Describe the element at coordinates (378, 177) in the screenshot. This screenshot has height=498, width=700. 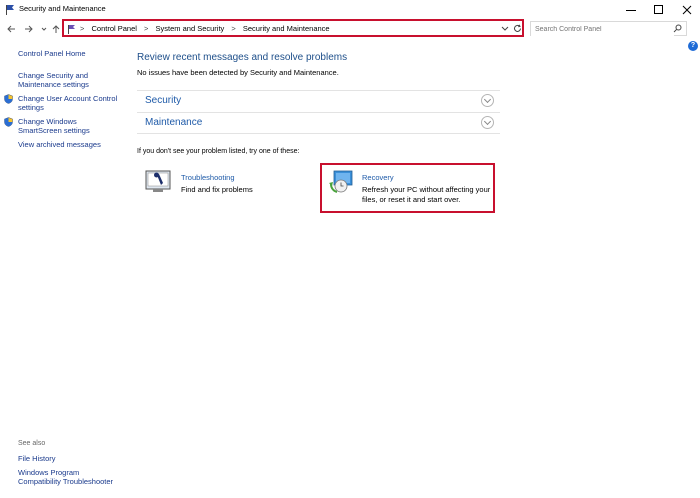
I see `recovery-link: Recovery` at that location.